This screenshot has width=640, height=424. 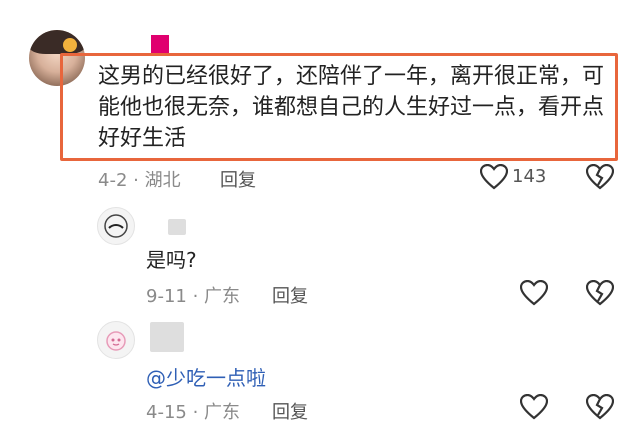 What do you see at coordinates (206, 376) in the screenshot?
I see `mention-link: @少吃一点啦` at bounding box center [206, 376].